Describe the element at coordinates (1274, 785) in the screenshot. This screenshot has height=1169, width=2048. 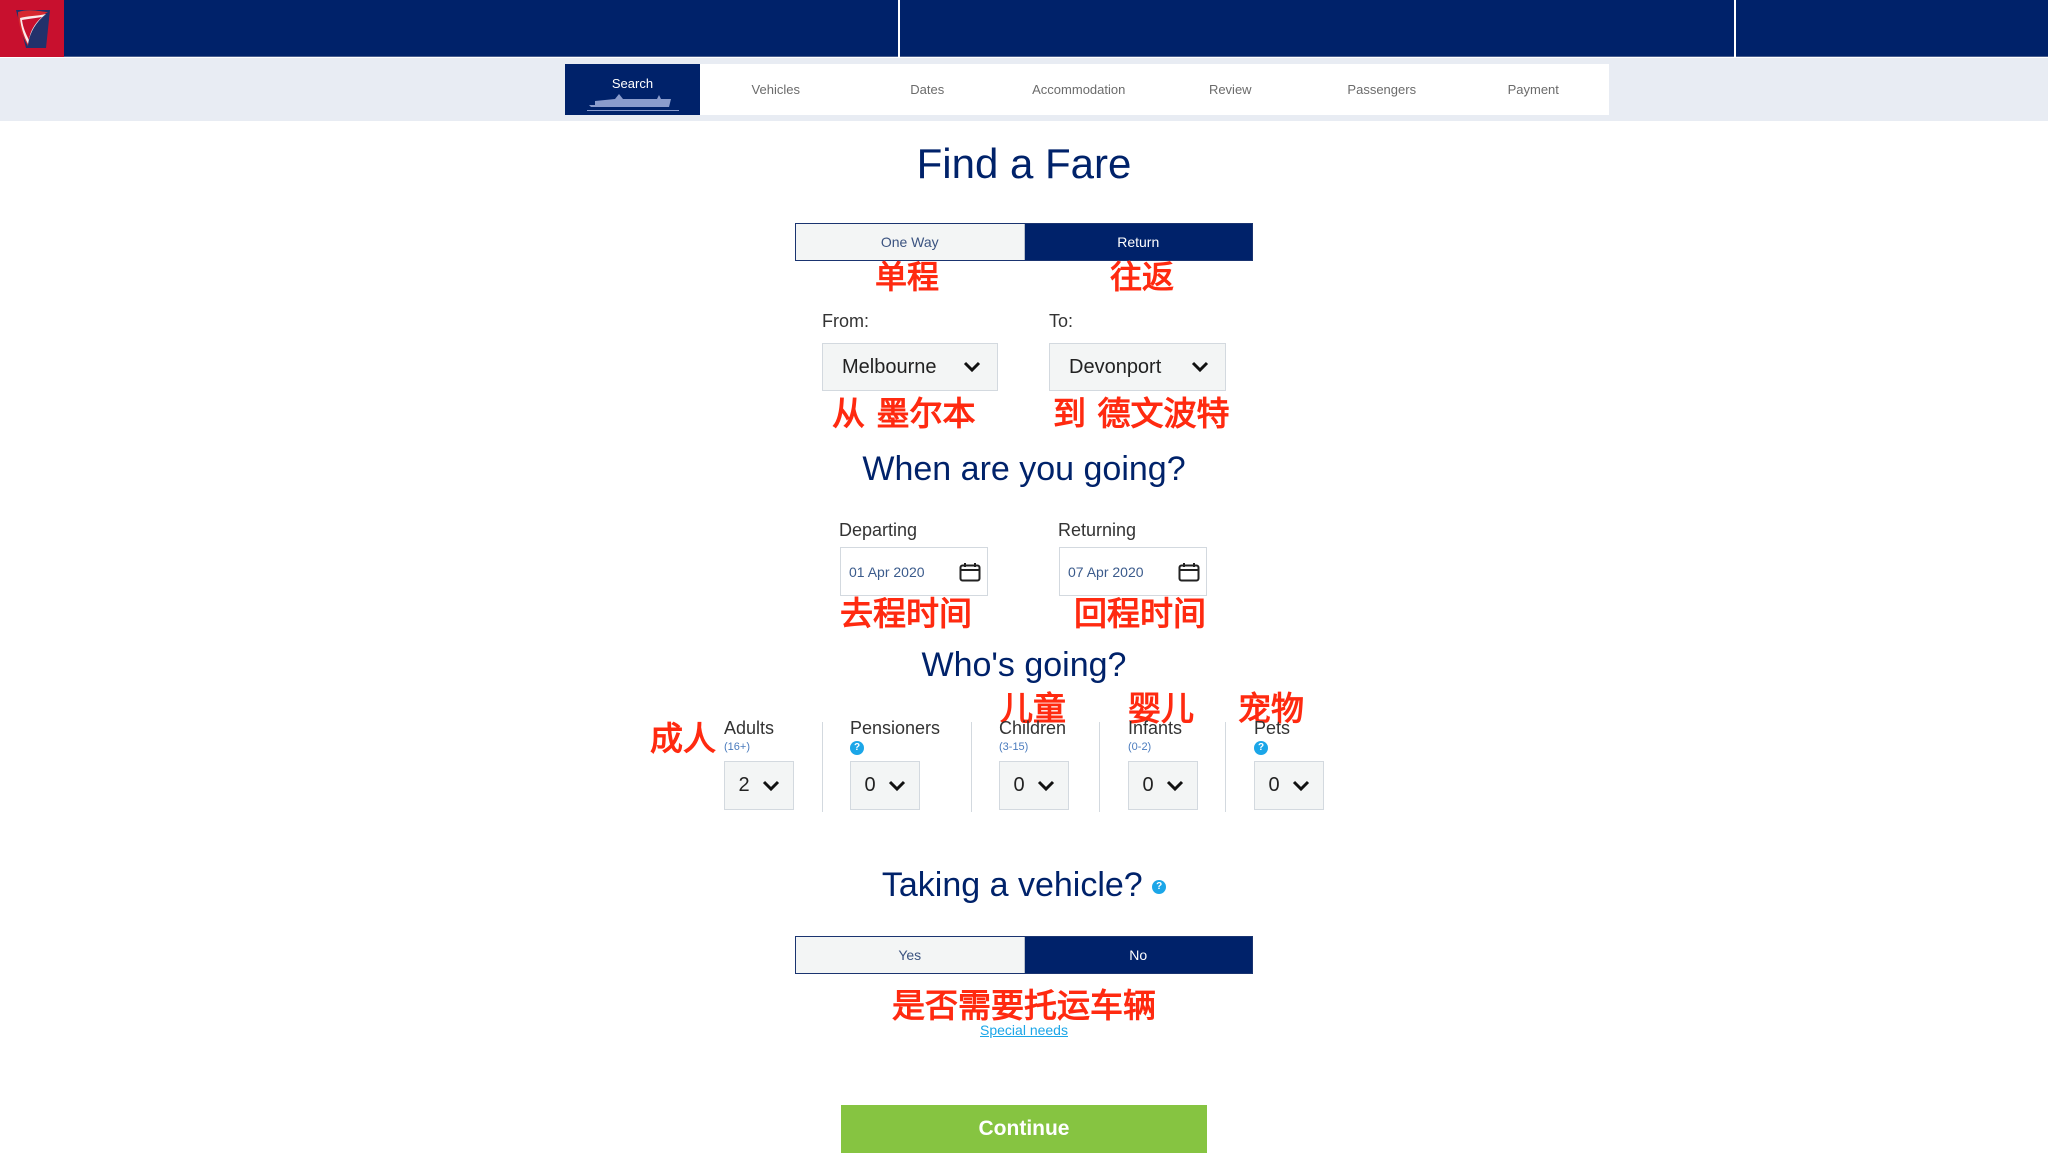
I see `pets-count: 0` at that location.